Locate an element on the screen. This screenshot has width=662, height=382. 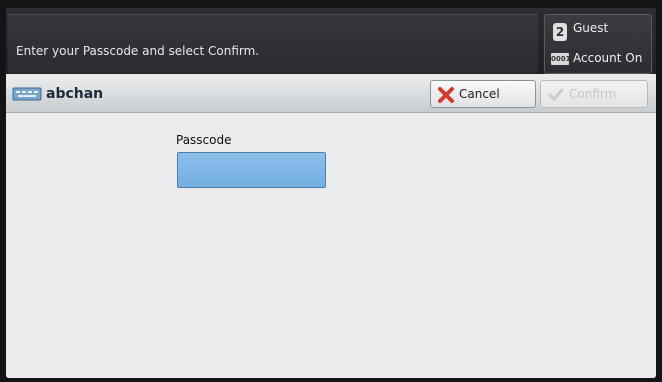
checkmark-icon is located at coordinates (556, 95).